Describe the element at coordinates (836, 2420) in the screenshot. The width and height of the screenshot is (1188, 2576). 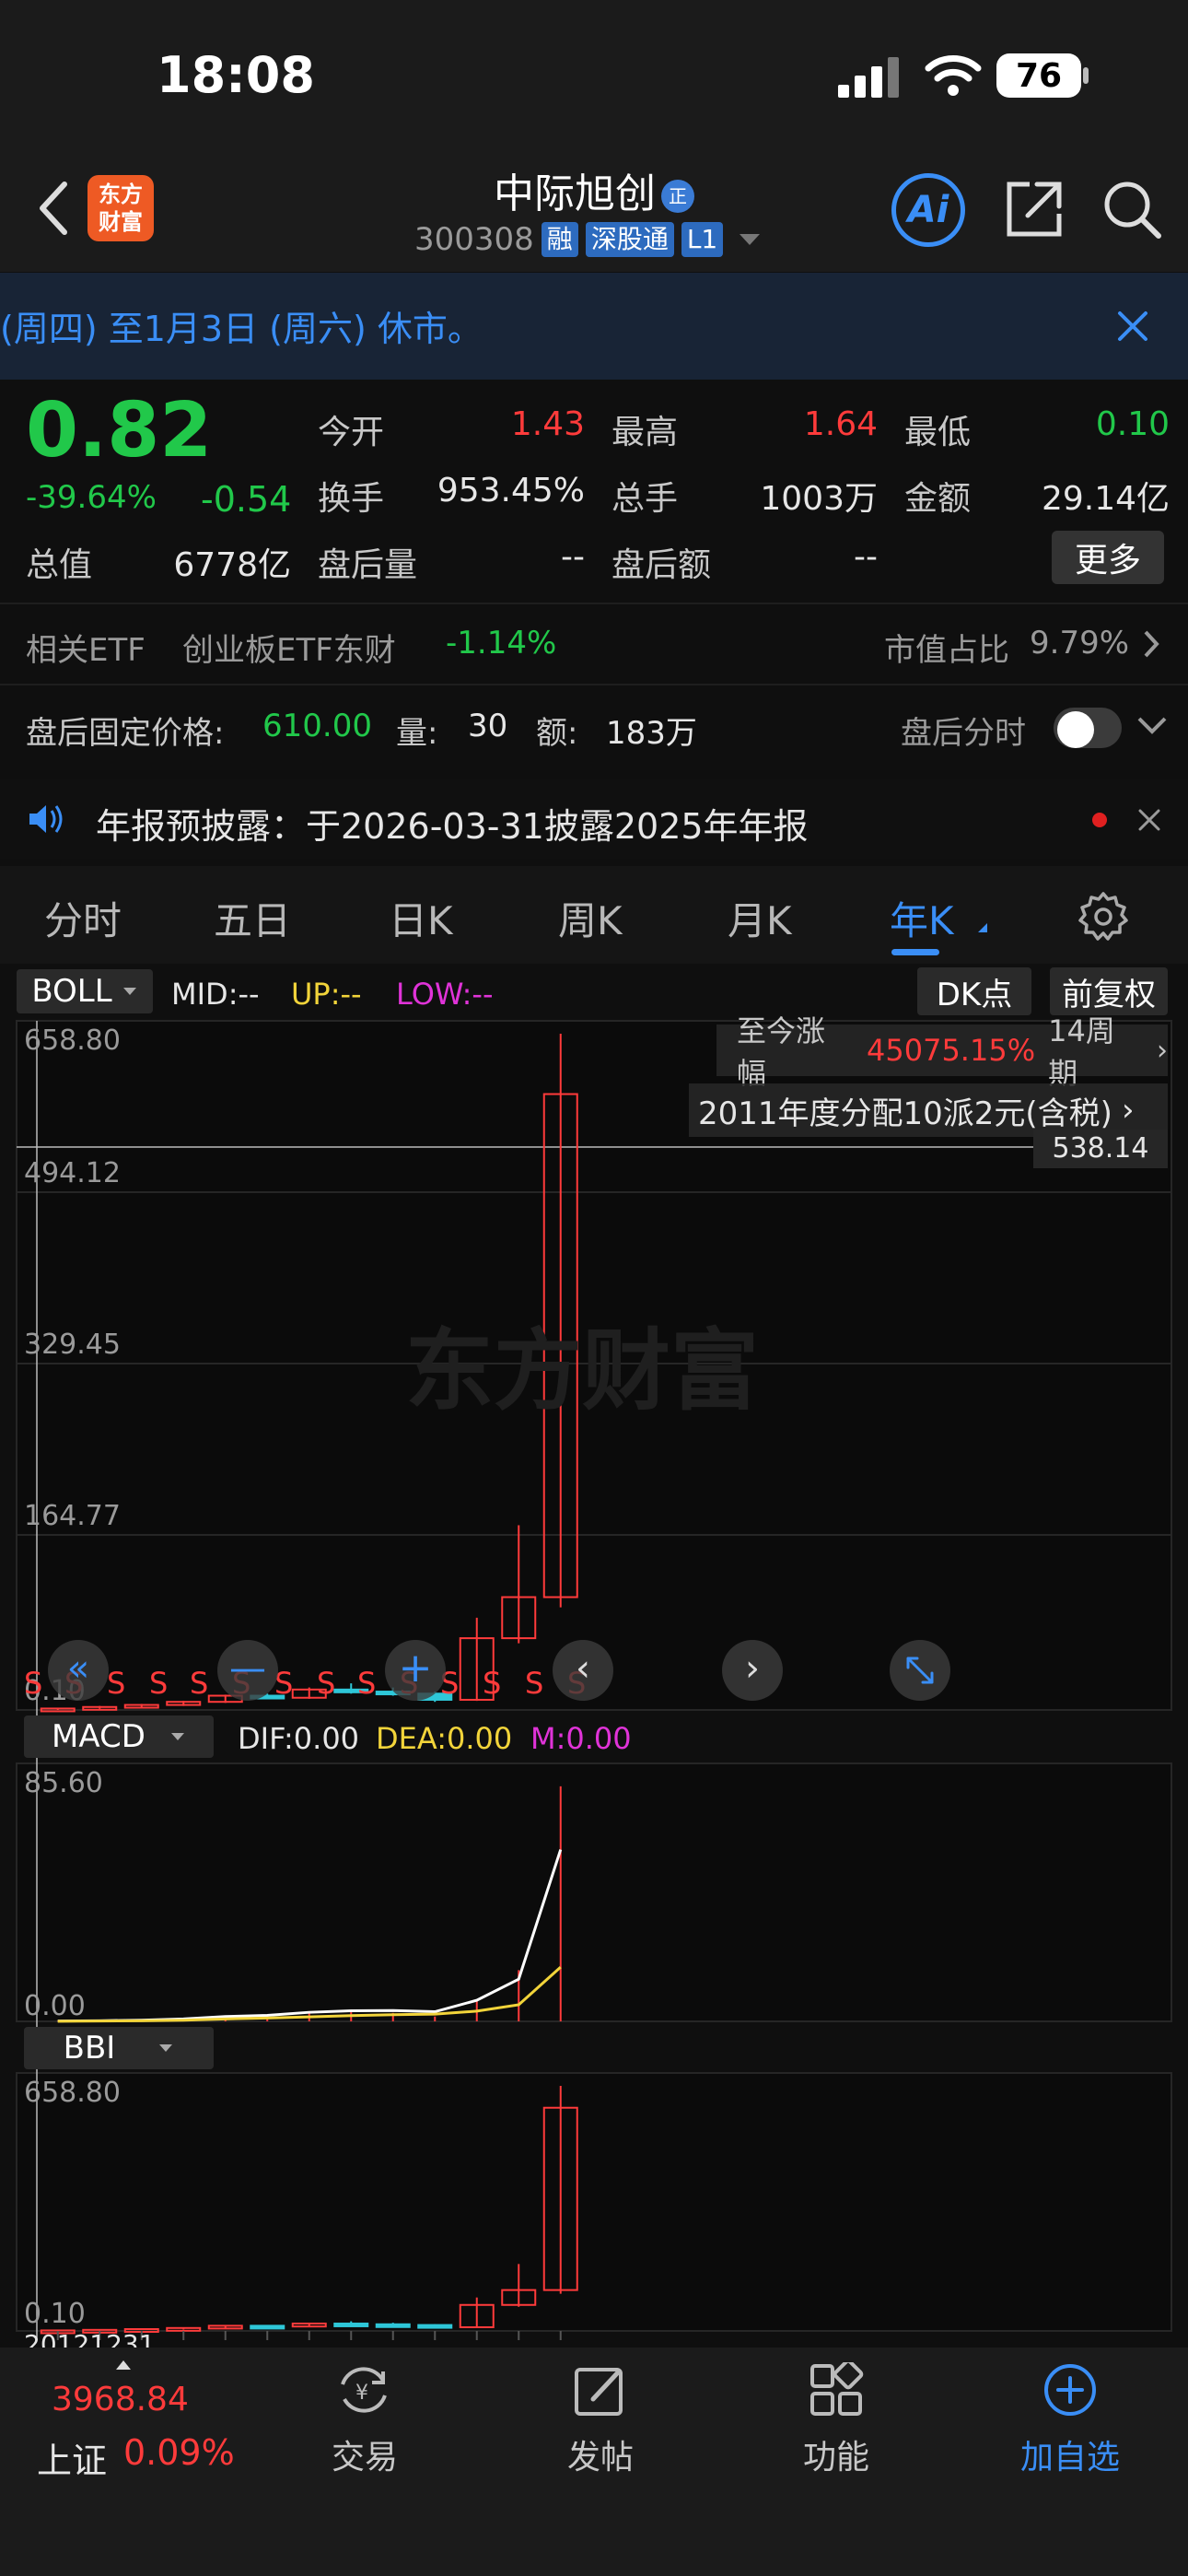
I see `nav-functions: 功能` at that location.